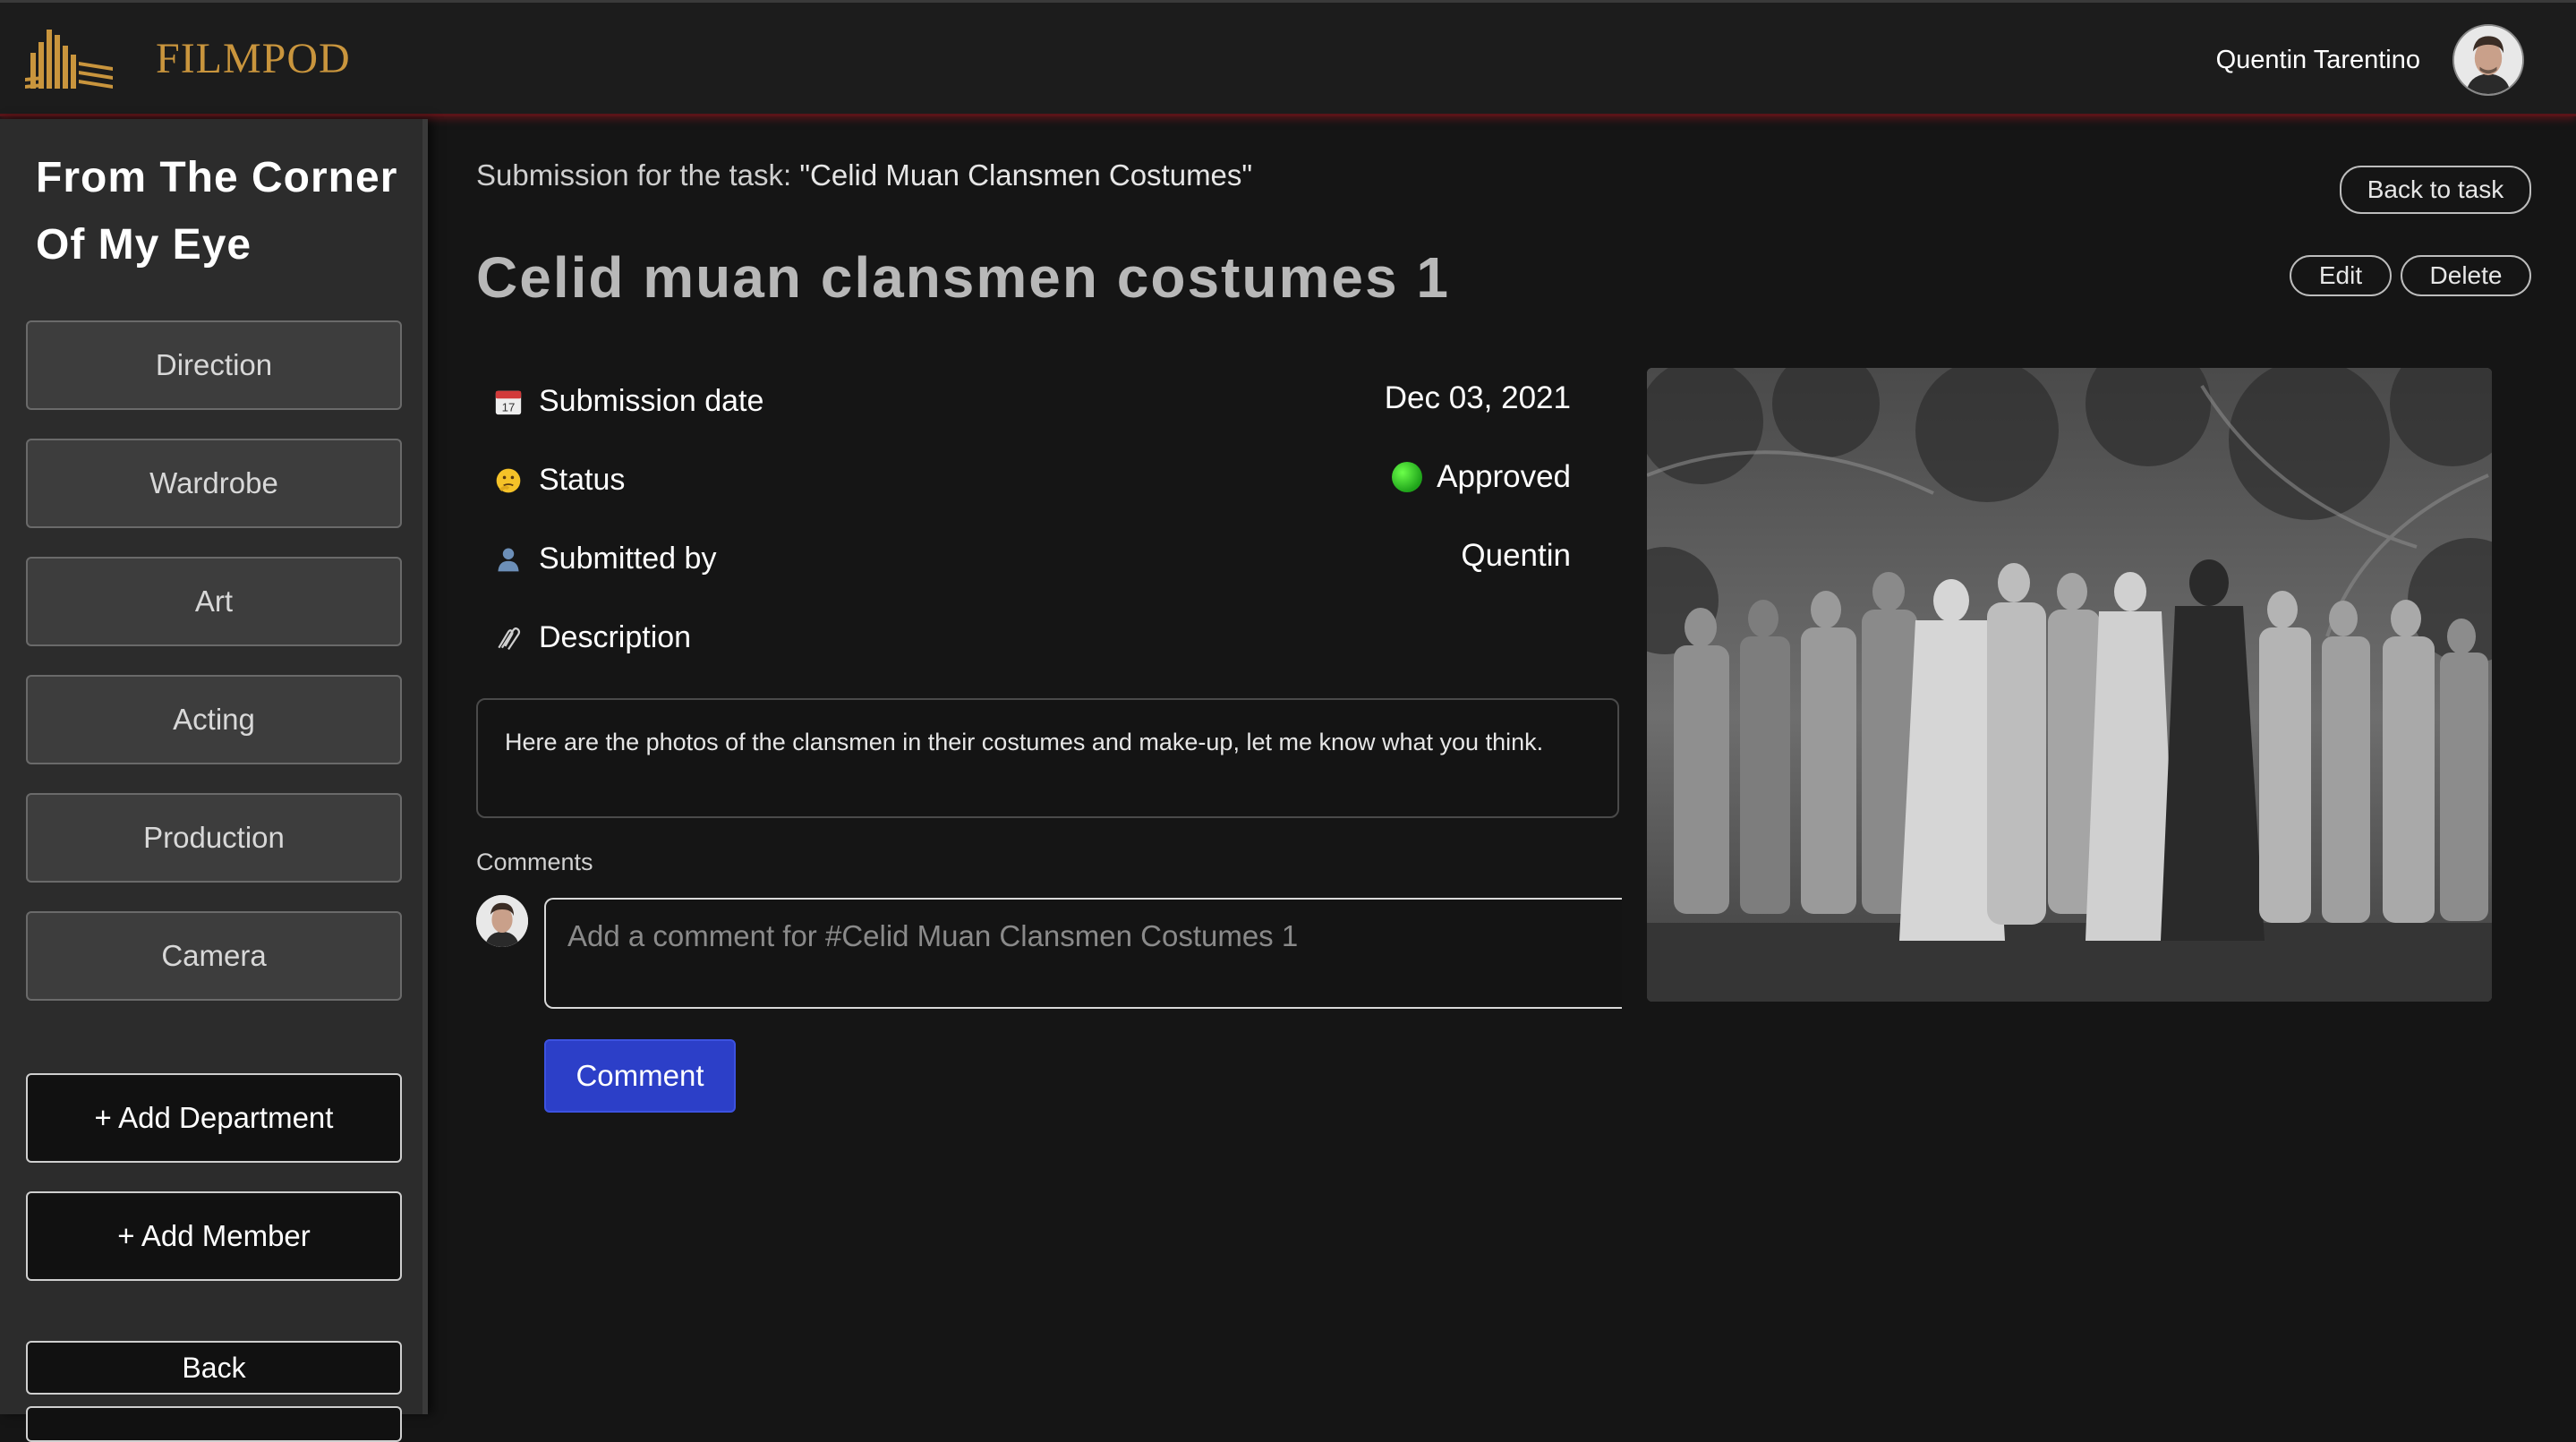 The width and height of the screenshot is (2576, 1442). What do you see at coordinates (508, 481) in the screenshot?
I see `thinking-face-icon` at bounding box center [508, 481].